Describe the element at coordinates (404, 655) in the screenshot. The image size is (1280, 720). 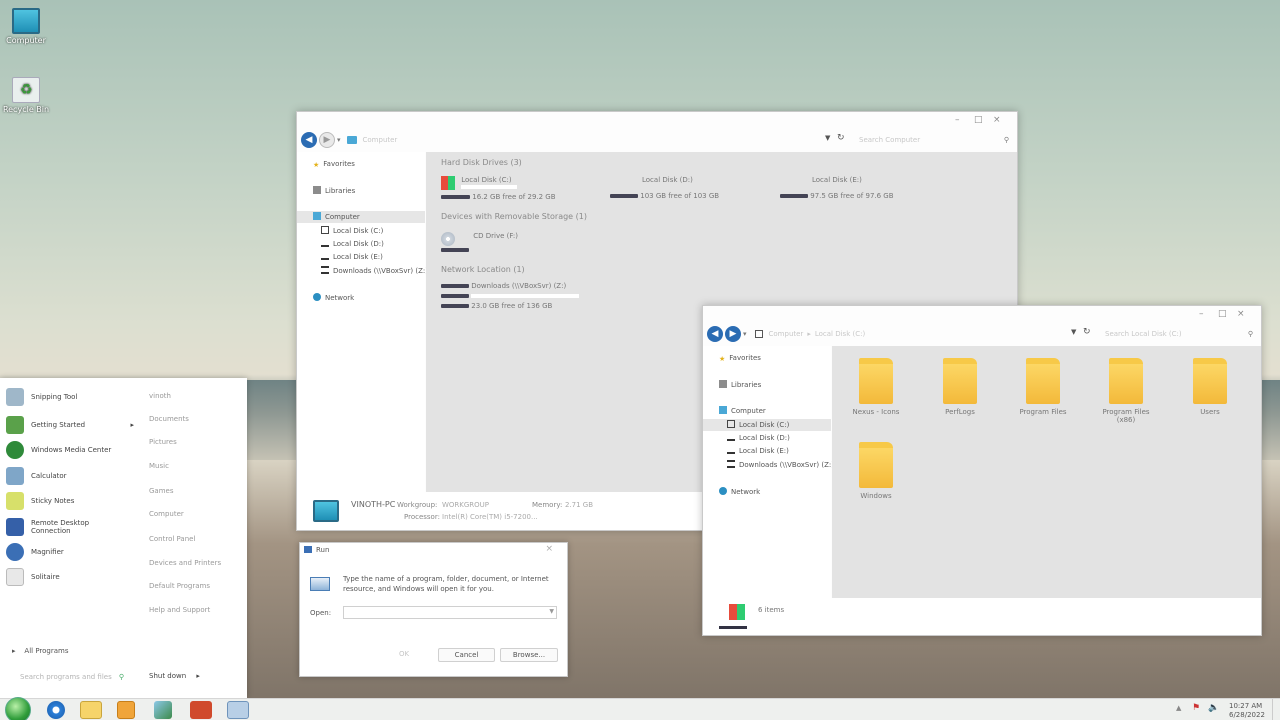
I see `ok-button: OK` at that location.